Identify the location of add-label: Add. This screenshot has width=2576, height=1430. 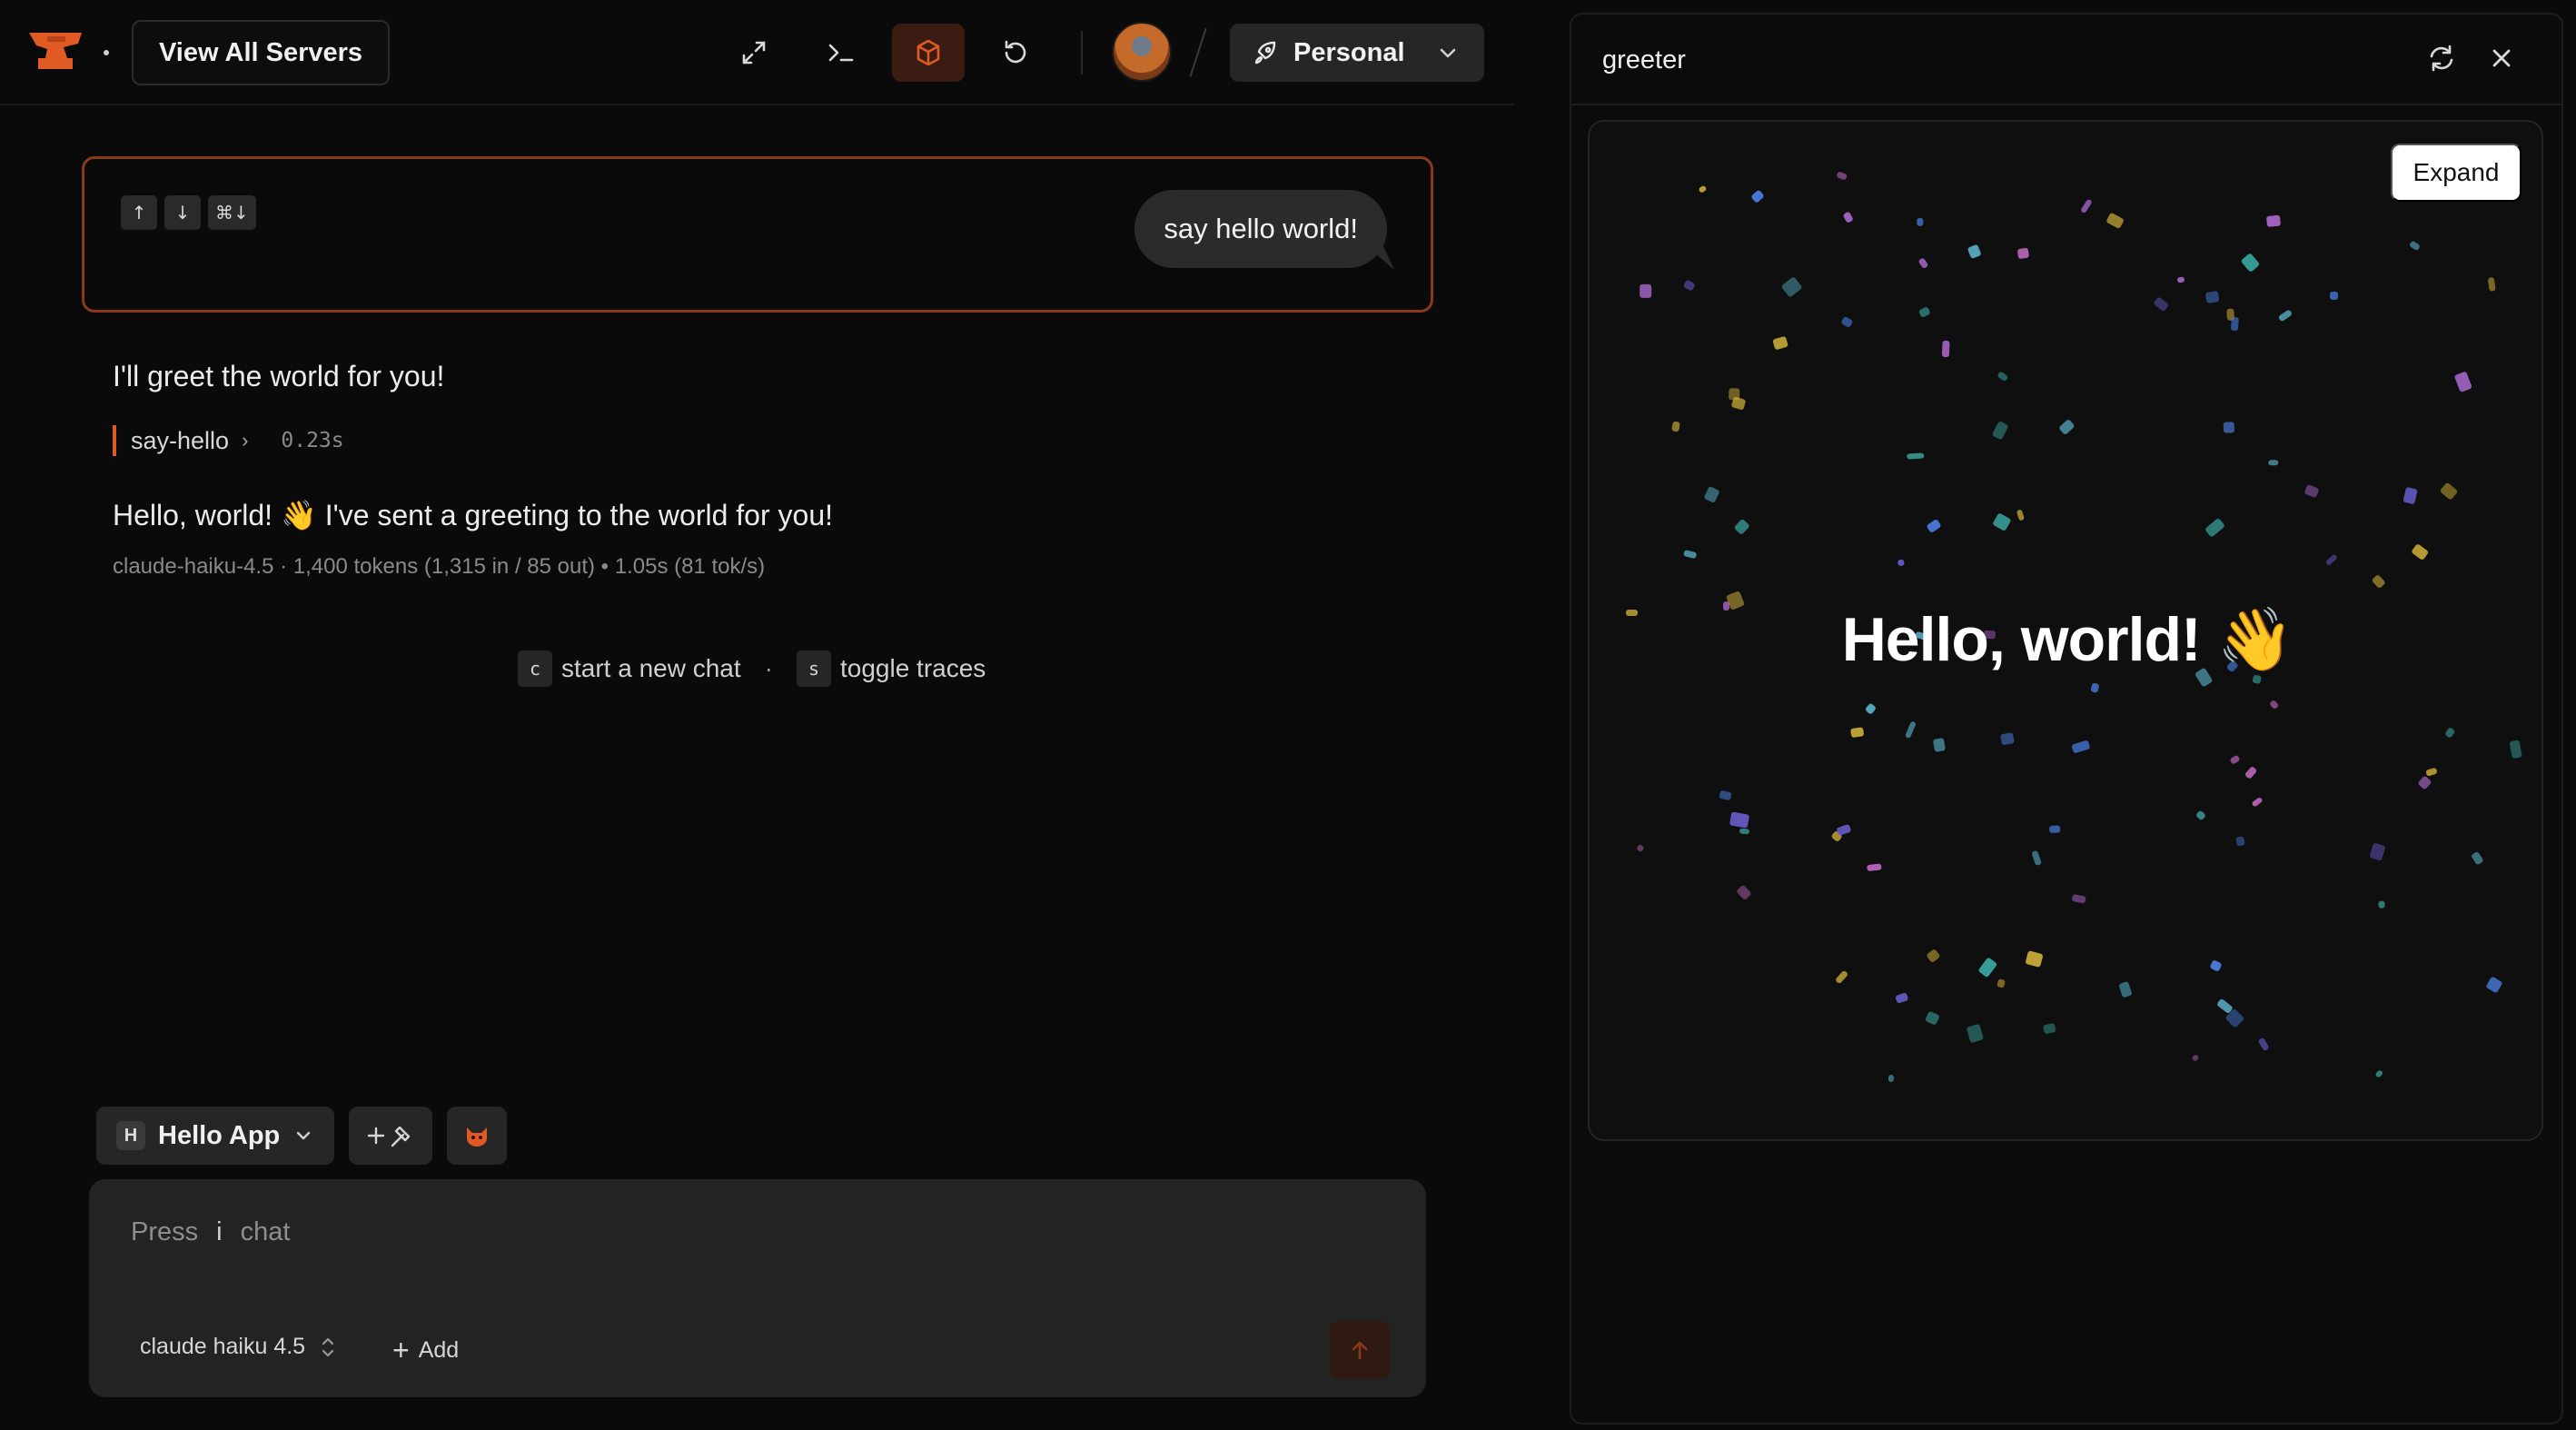
(439, 1350).